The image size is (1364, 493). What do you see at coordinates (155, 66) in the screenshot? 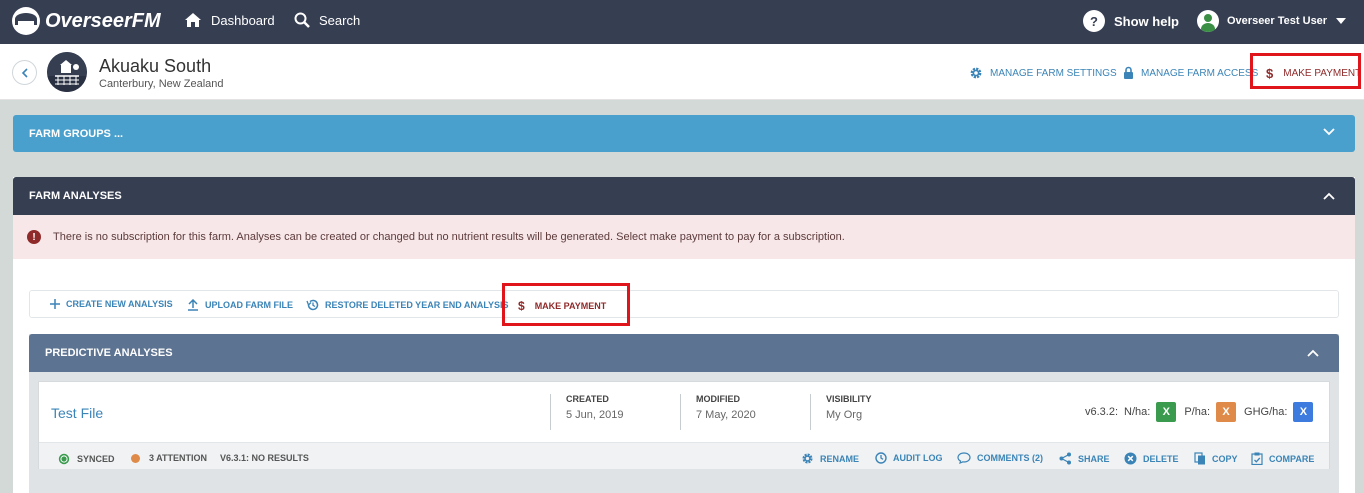
I see `farm-name: Akuaku South` at bounding box center [155, 66].